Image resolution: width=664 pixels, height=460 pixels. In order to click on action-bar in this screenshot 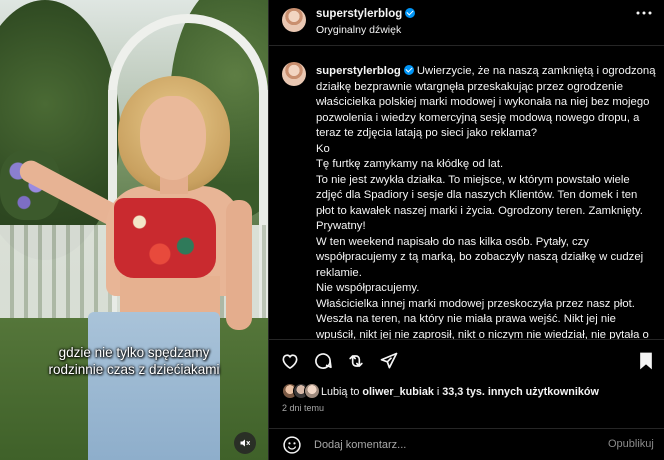, I will do `click(466, 361)`.